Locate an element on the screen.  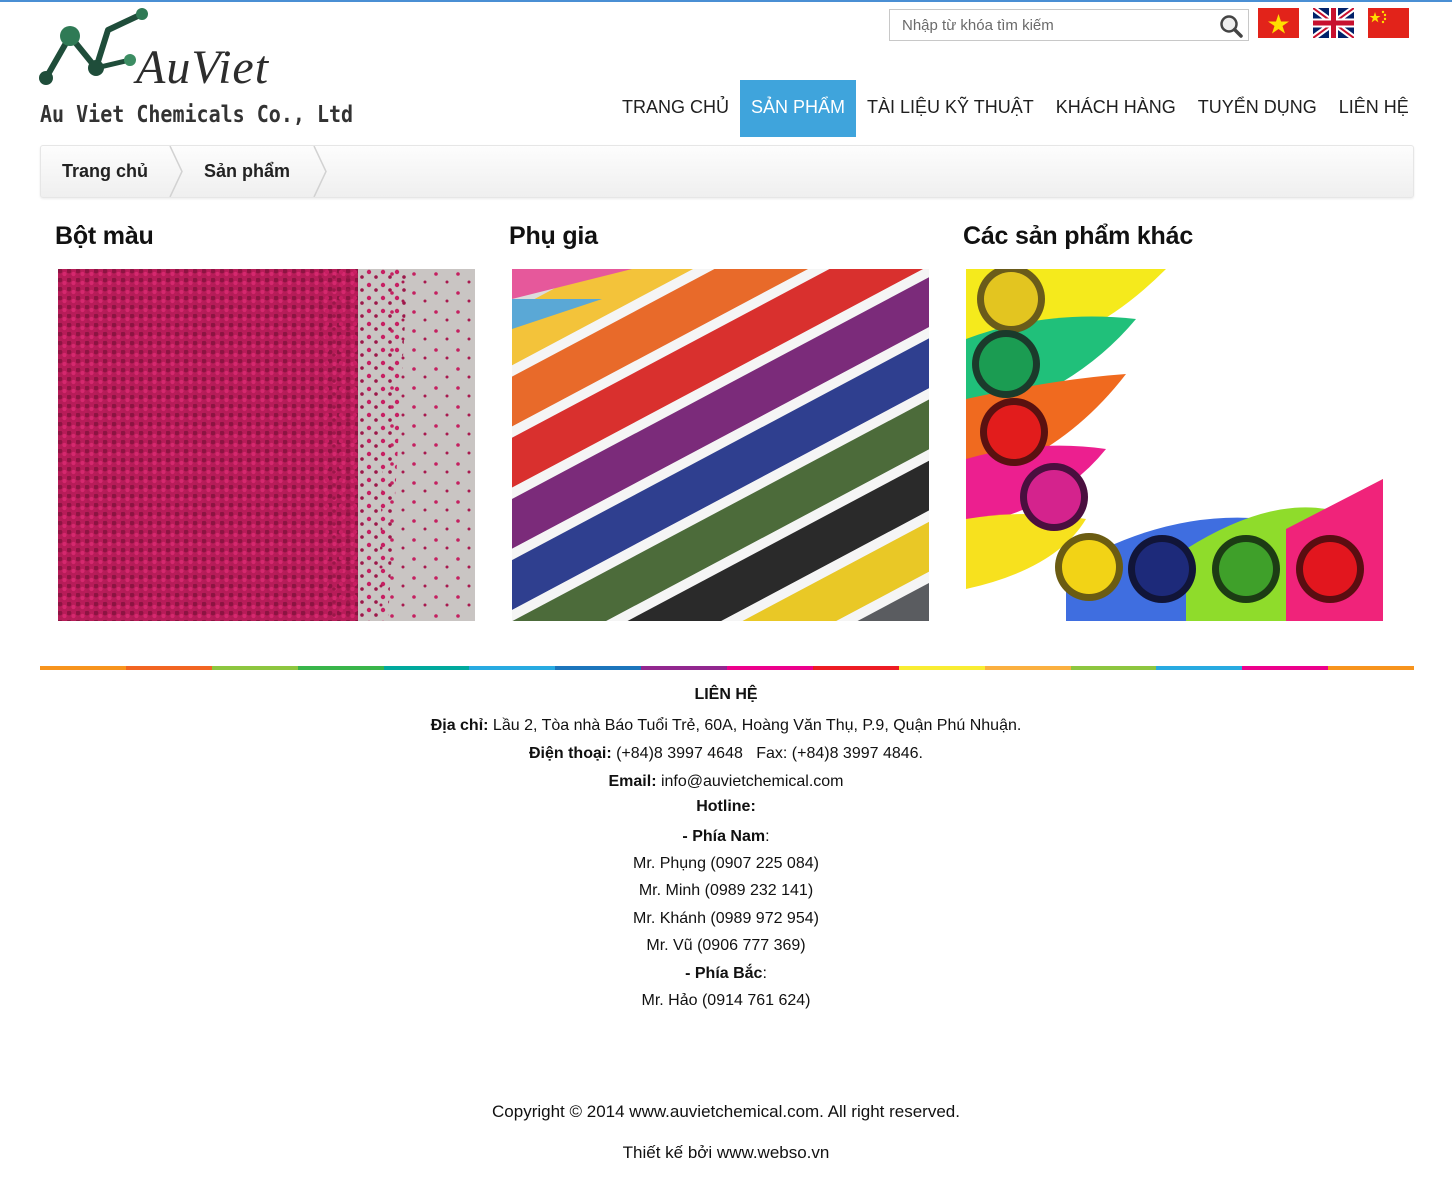
search-input is located at coordinates (1050, 25).